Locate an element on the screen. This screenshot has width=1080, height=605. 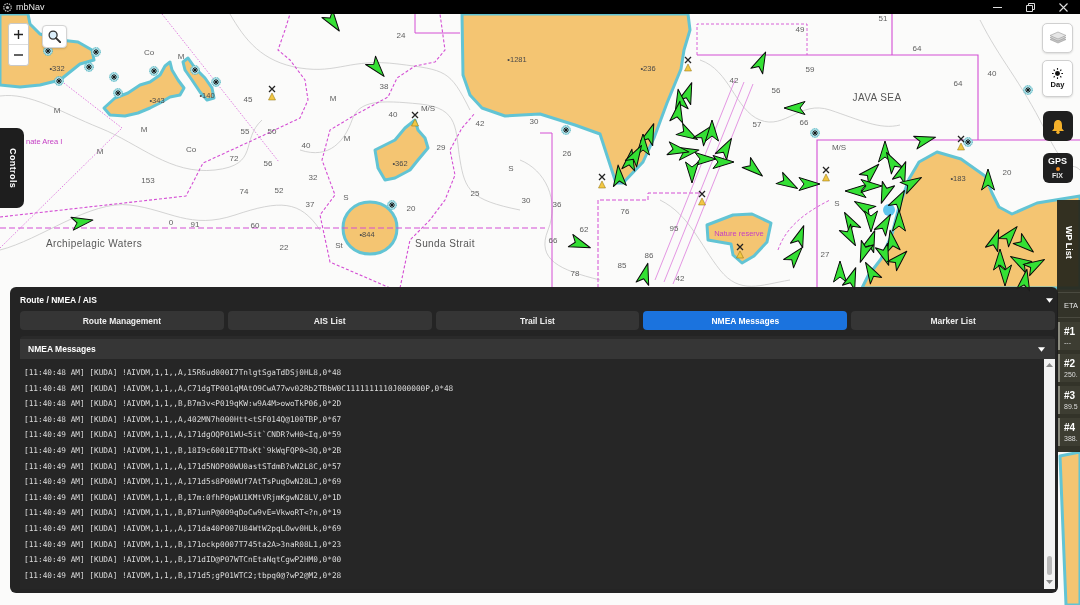
controls-tab: Controls is located at coordinates (12, 168).